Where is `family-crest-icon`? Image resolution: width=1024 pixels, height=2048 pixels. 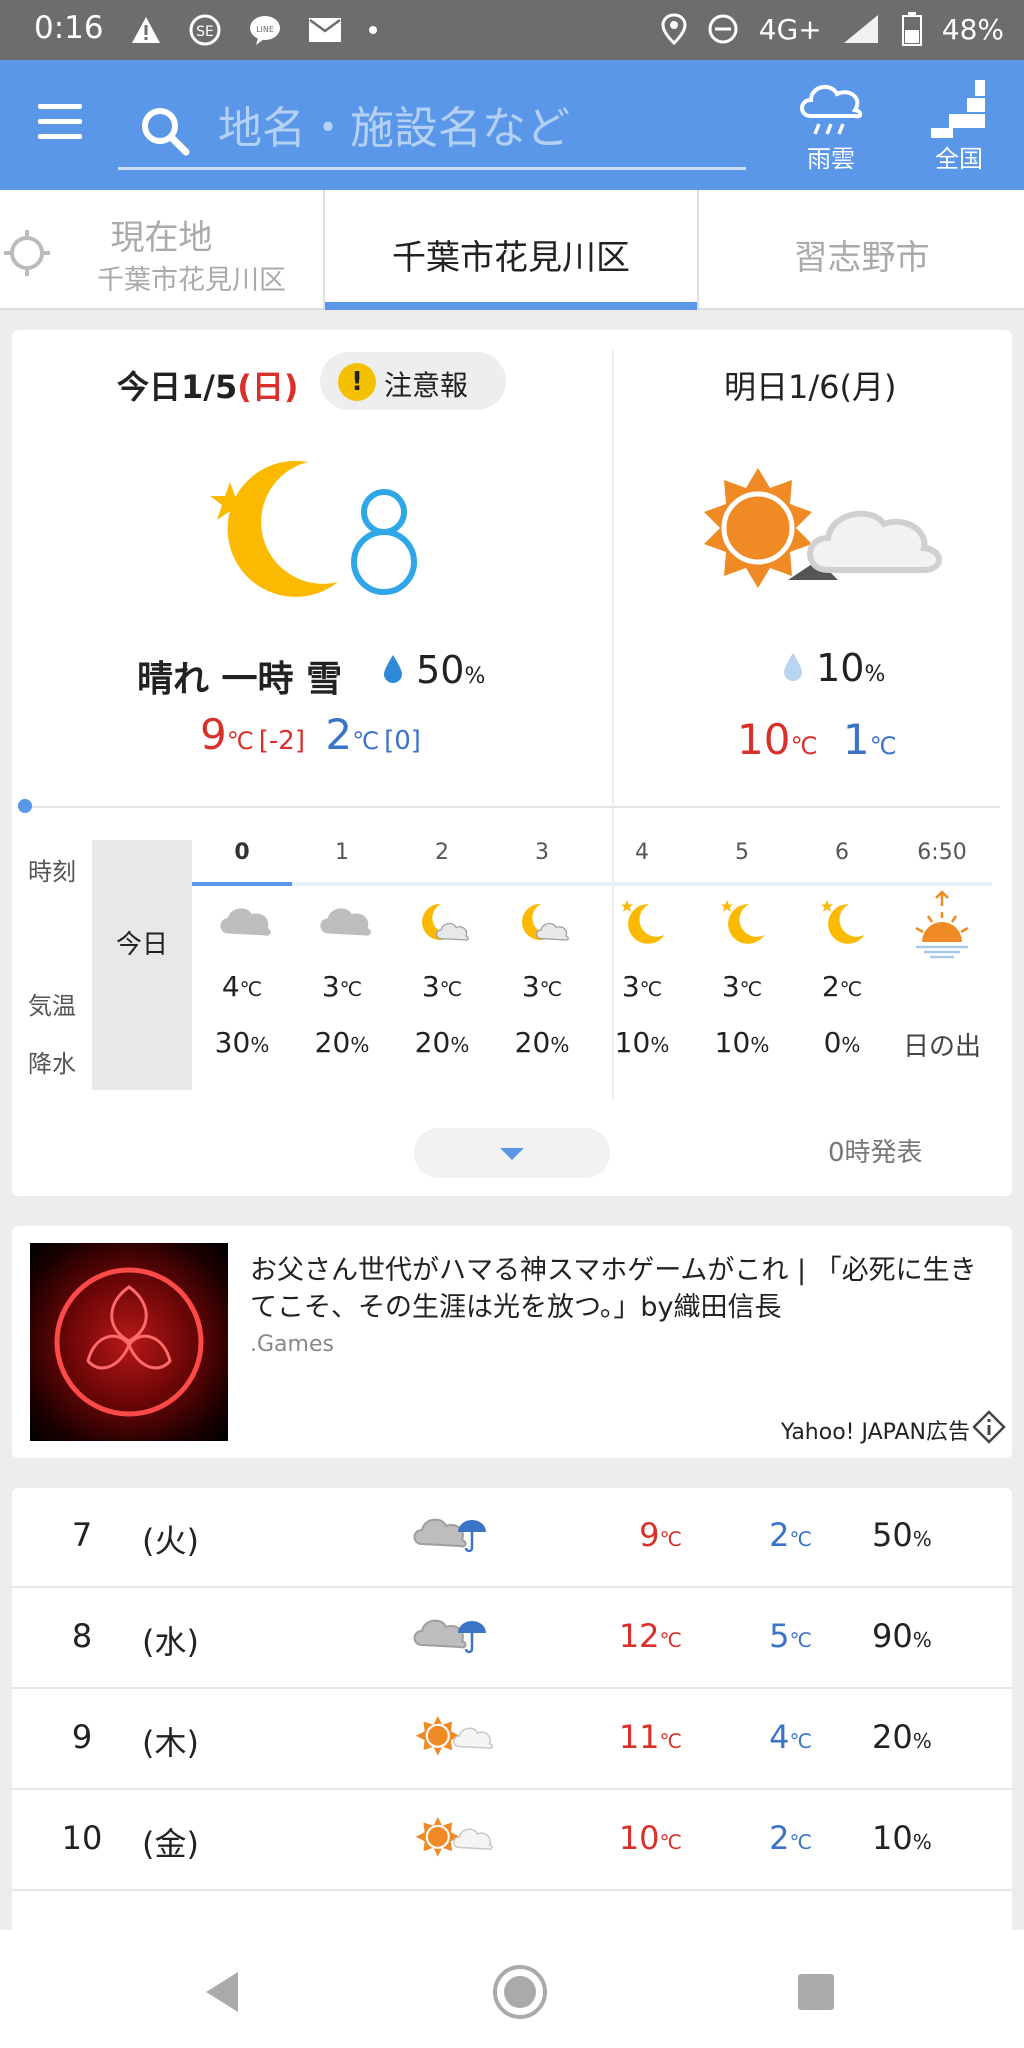
family-crest-icon is located at coordinates (129, 1342).